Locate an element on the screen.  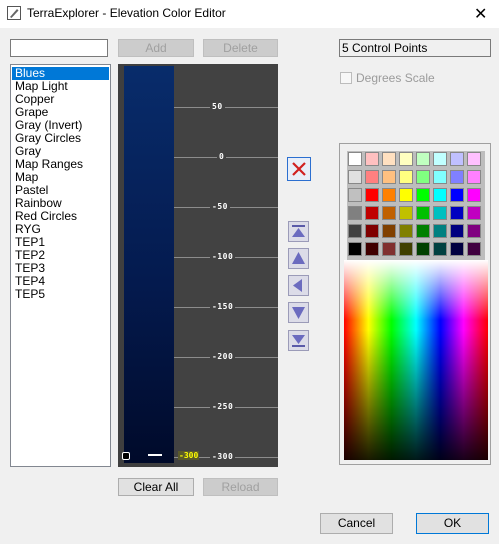
arrow-top-icon is located at coordinates (298, 231).